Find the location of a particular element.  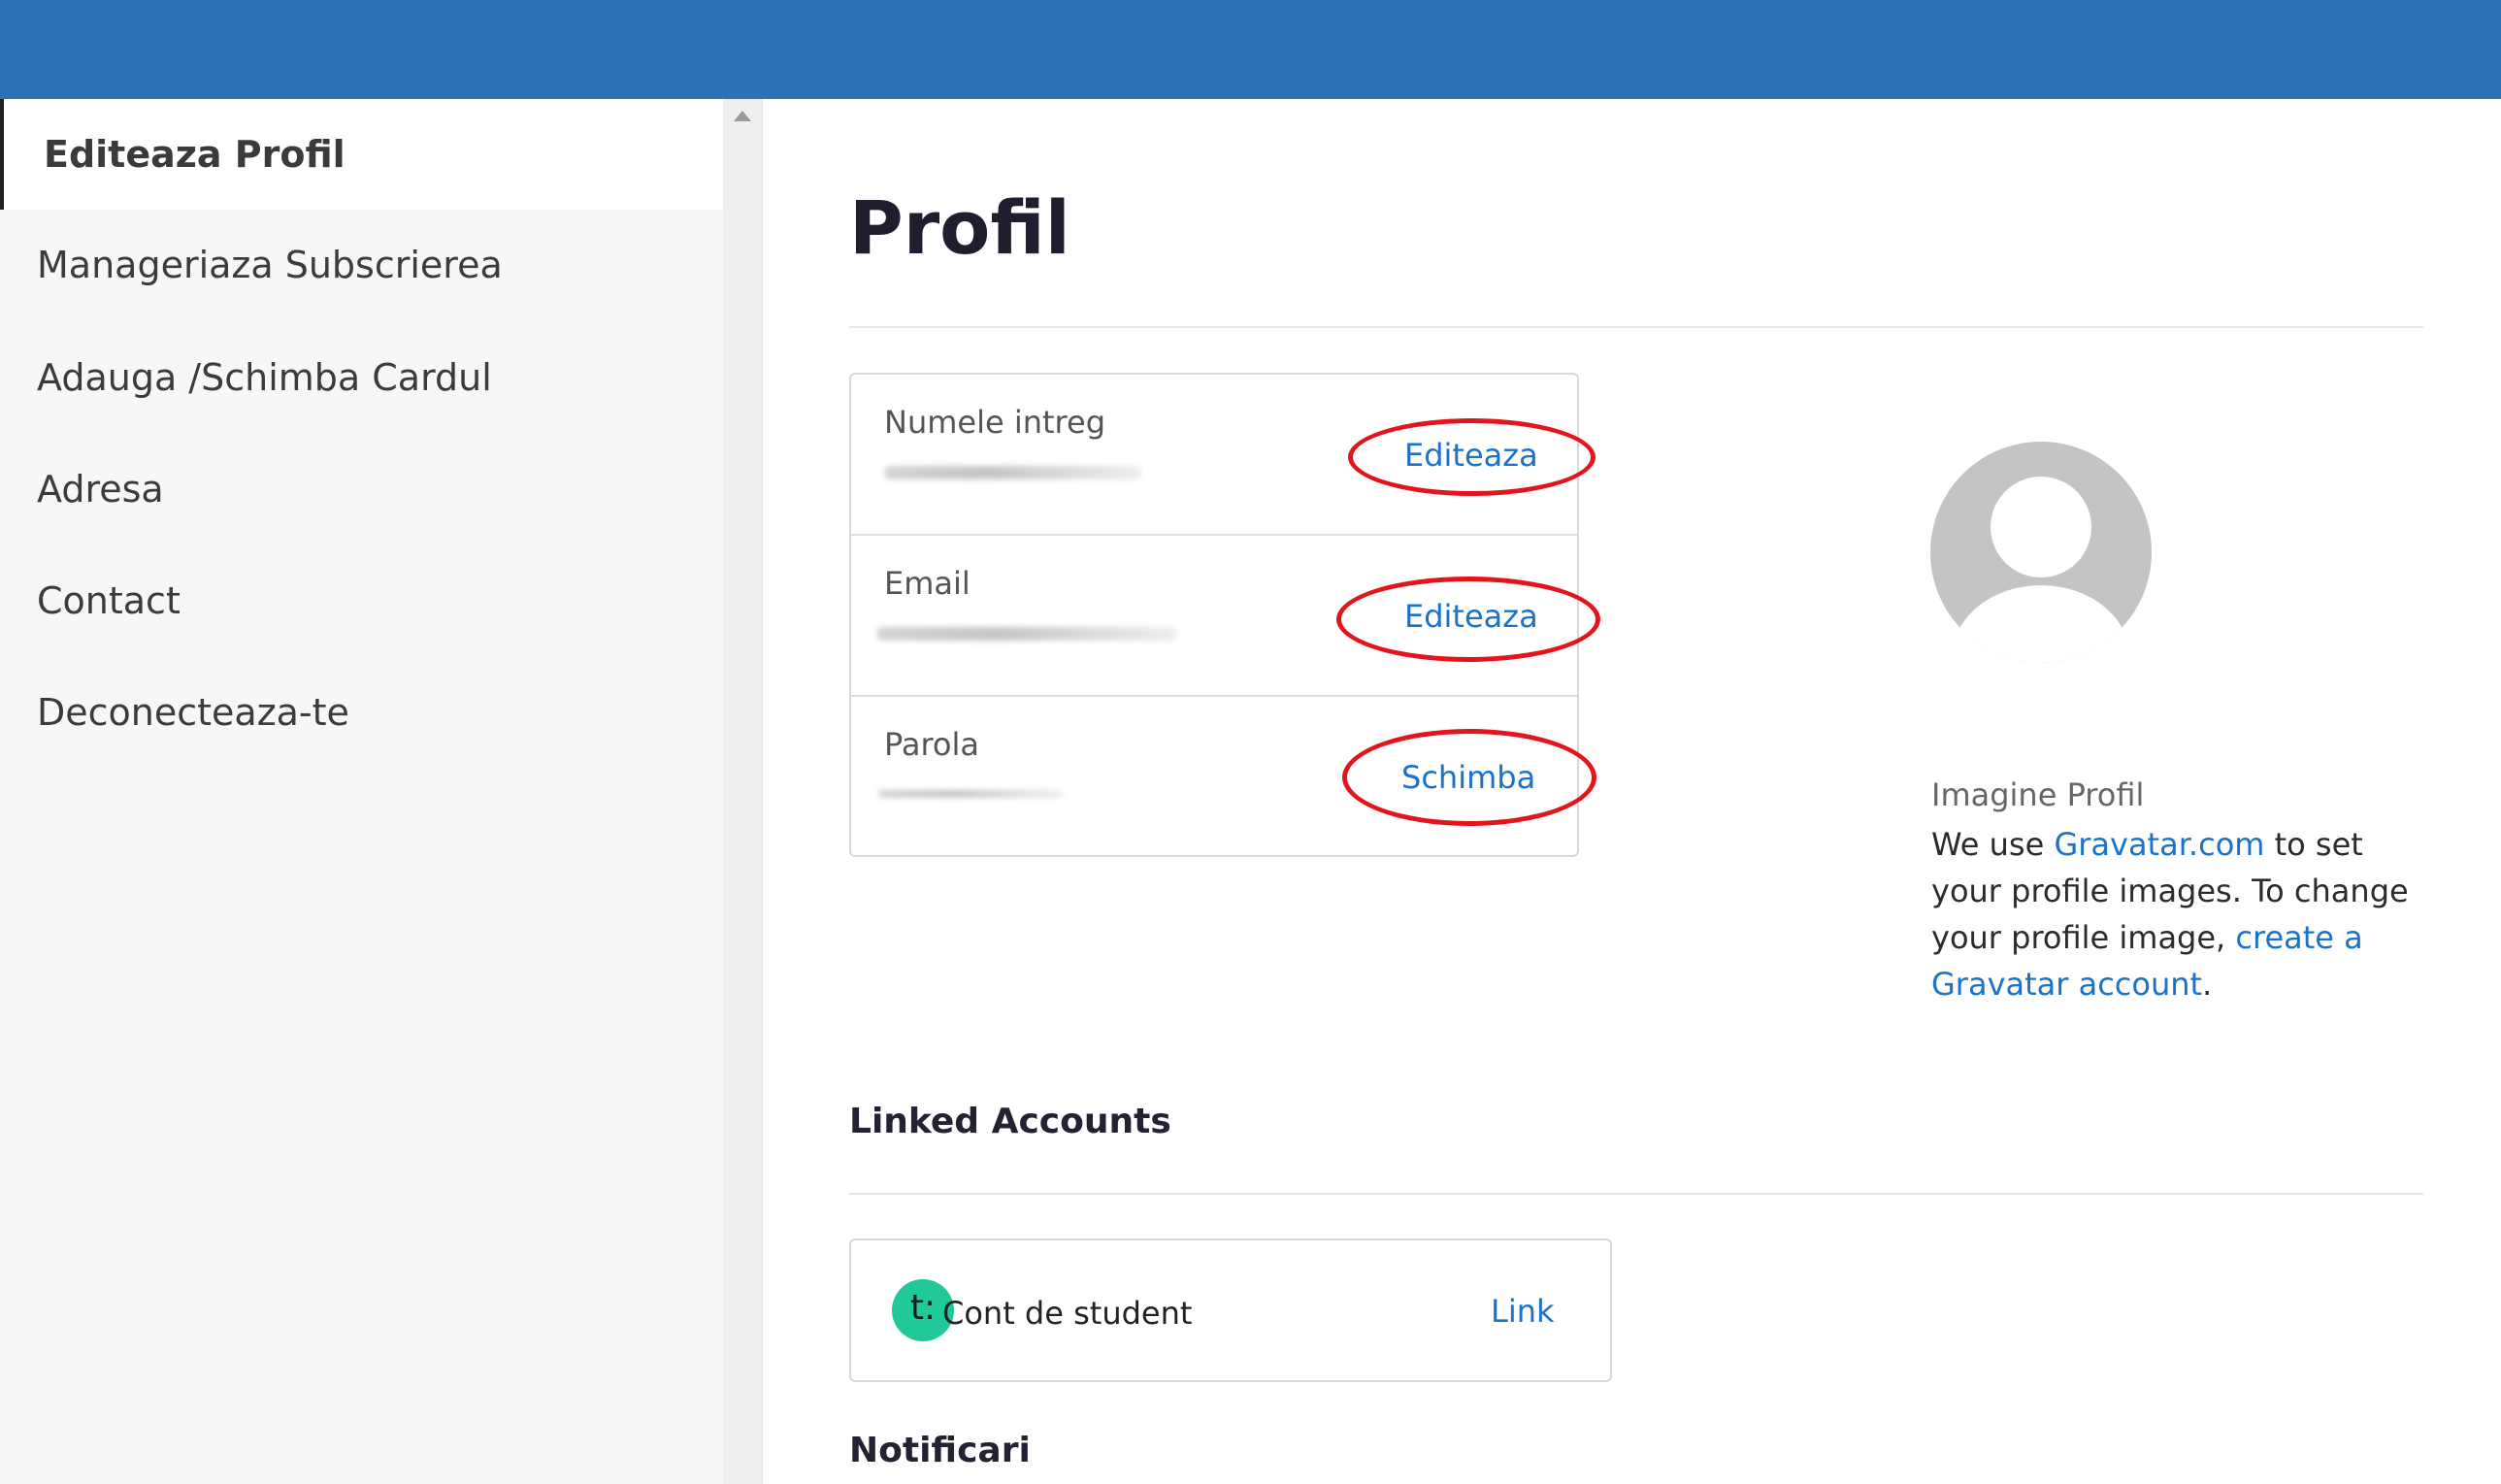

password-label: Parola is located at coordinates (931, 744).